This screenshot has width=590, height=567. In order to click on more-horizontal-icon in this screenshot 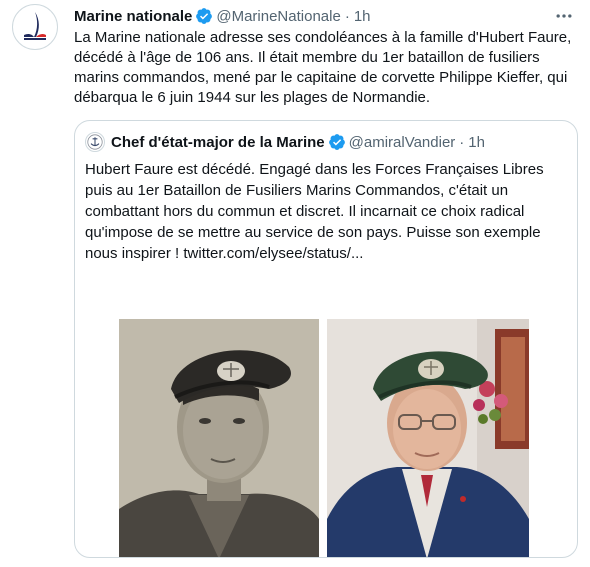, I will do `click(564, 16)`.